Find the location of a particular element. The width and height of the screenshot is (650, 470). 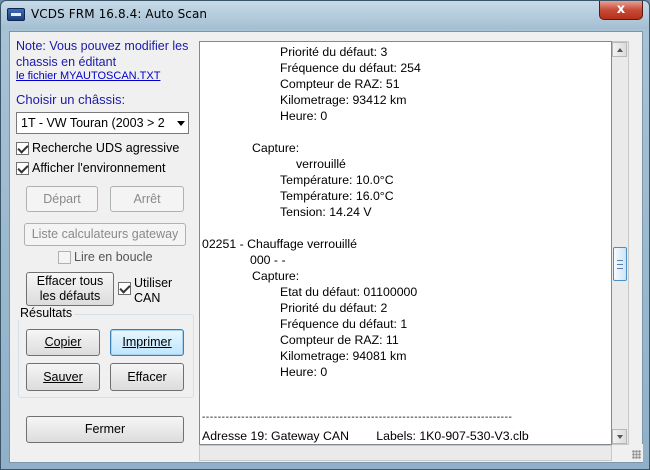

report-line: 000 - - is located at coordinates (268, 260).